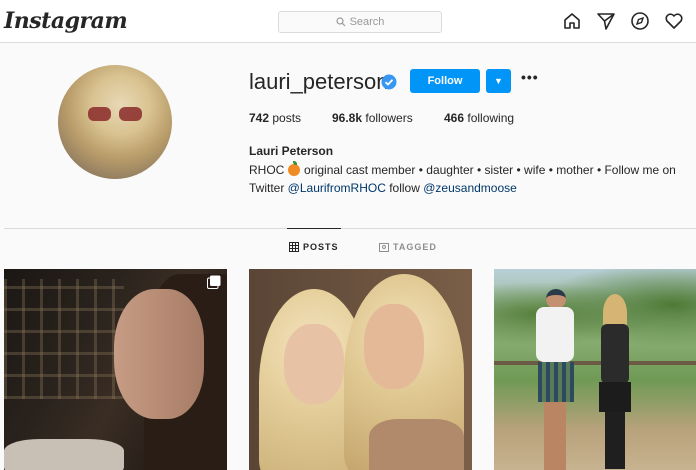  I want to click on follow-button: Follow, so click(445, 81).